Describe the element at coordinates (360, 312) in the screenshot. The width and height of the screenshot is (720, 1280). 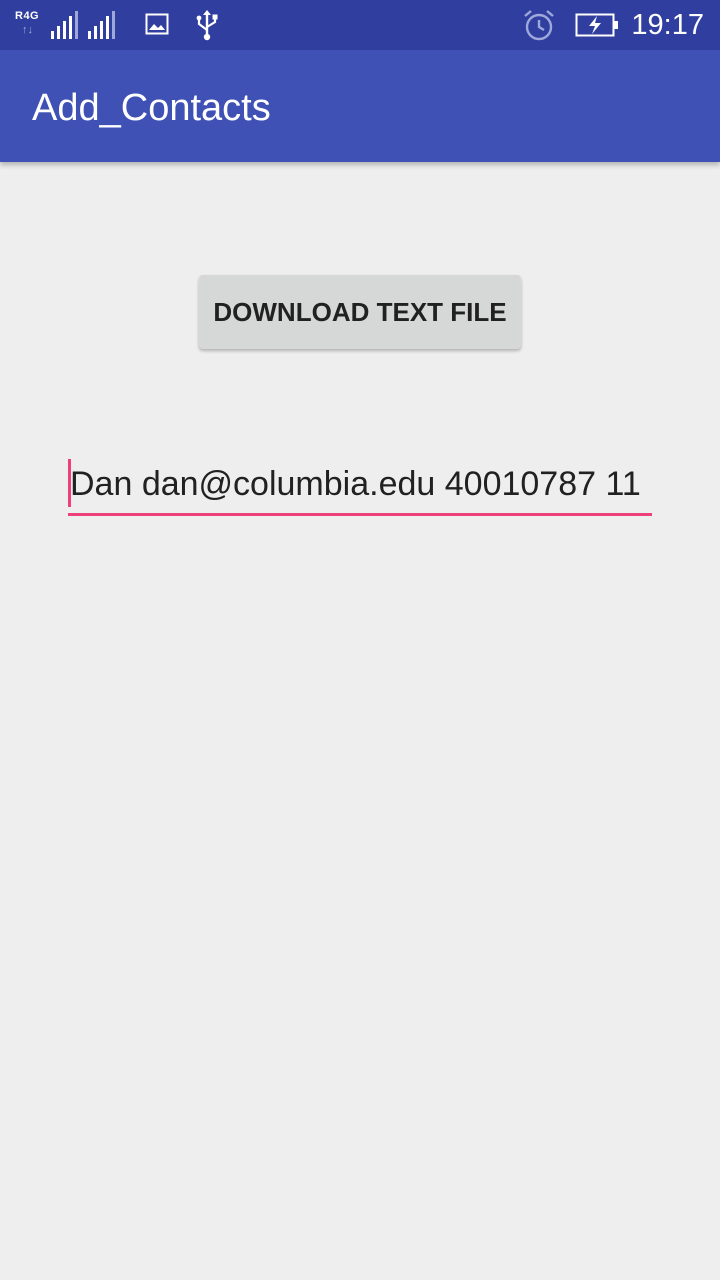
I see `download-text-file-button: DOWNLOAD TEXT FILE` at that location.